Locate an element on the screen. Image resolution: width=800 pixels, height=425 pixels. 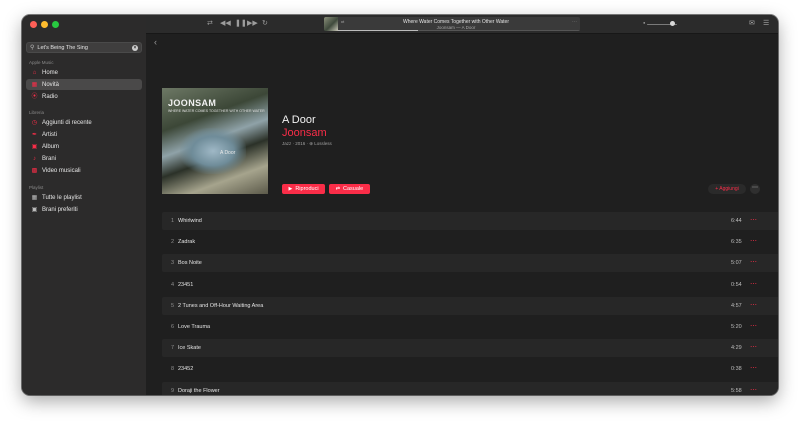
track-number: 8 is located at coordinates (172, 369).